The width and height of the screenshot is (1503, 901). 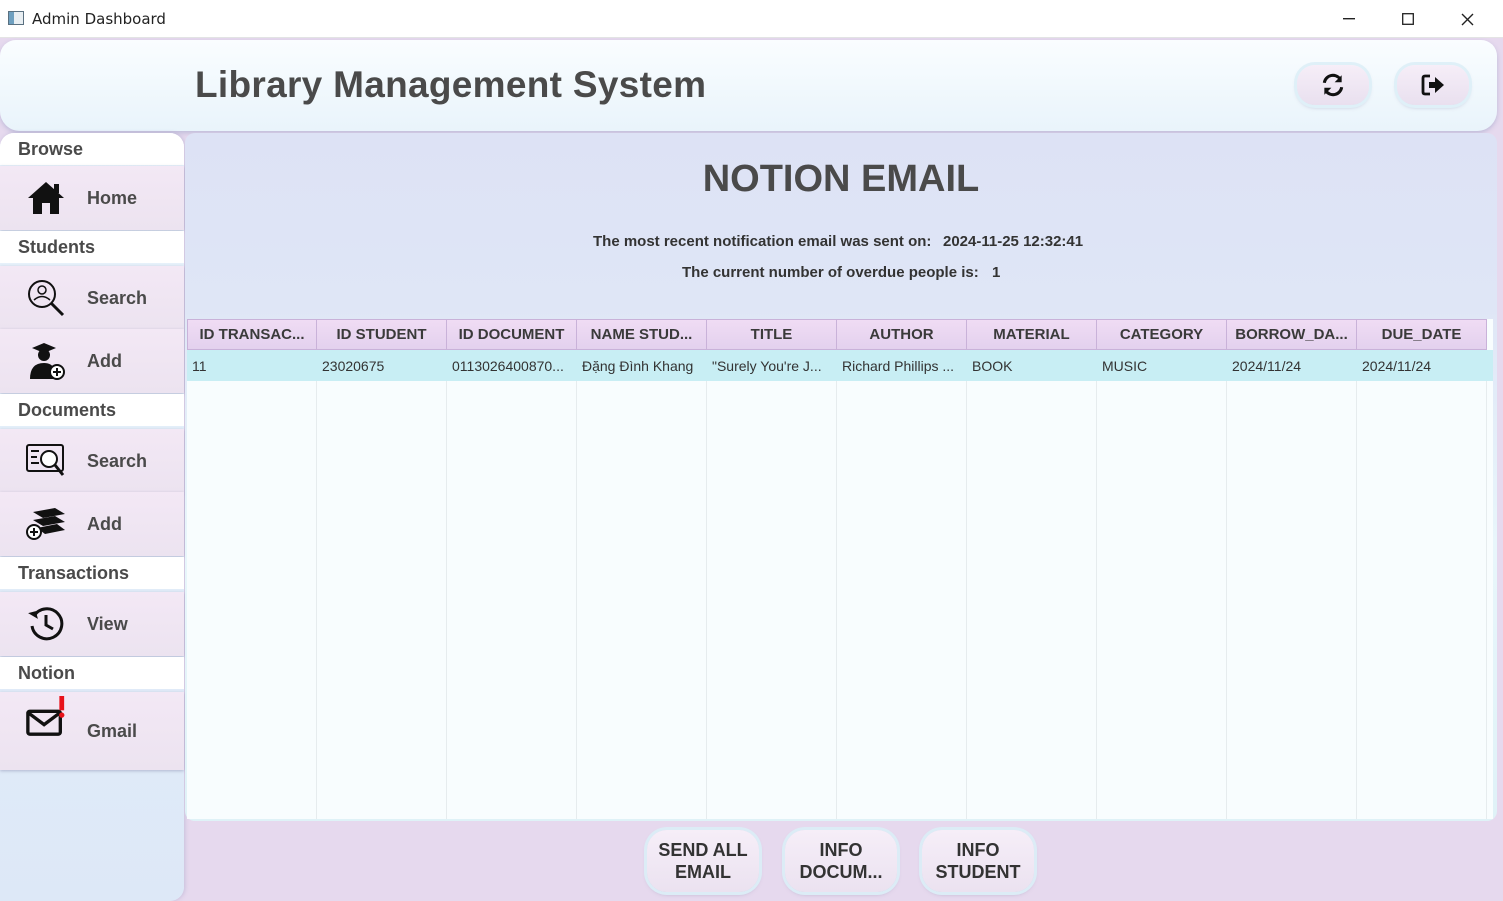 What do you see at coordinates (46, 298) in the screenshot?
I see `search-user-icon` at bounding box center [46, 298].